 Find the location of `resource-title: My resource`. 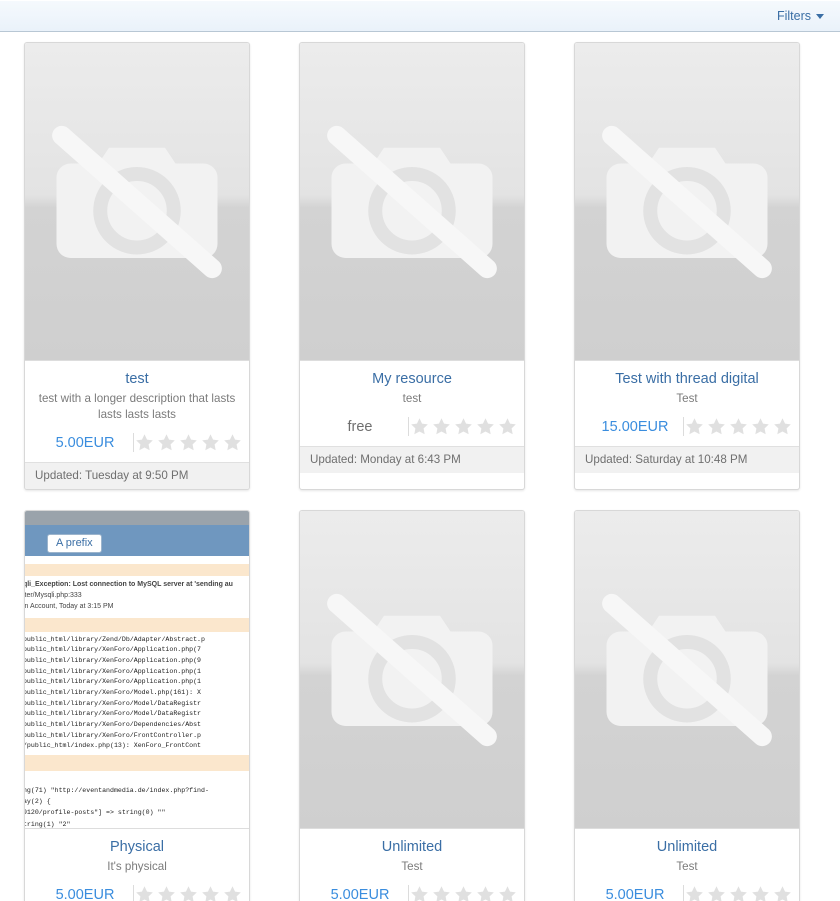

resource-title: My resource is located at coordinates (412, 379).